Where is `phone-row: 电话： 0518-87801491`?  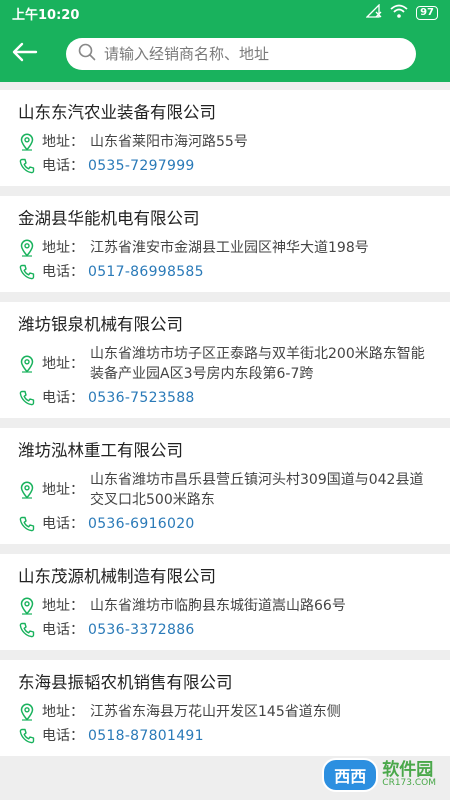
phone-row: 电话： 0518-87801491 is located at coordinates (225, 736).